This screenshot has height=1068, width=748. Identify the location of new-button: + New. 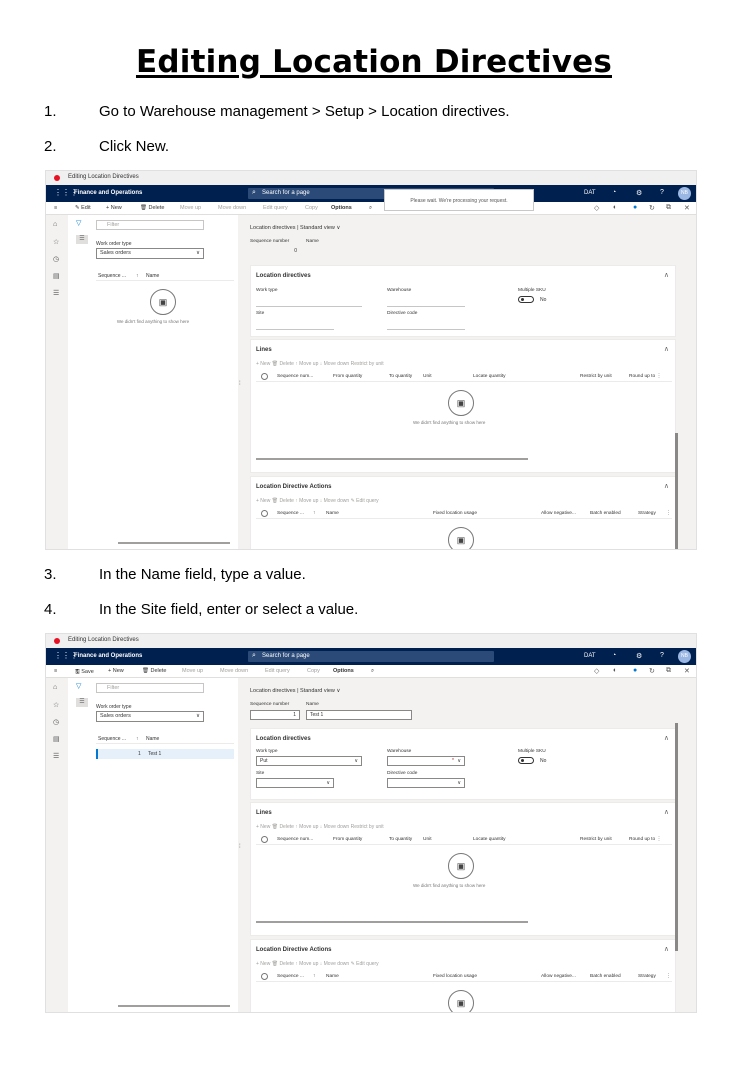
(114, 208).